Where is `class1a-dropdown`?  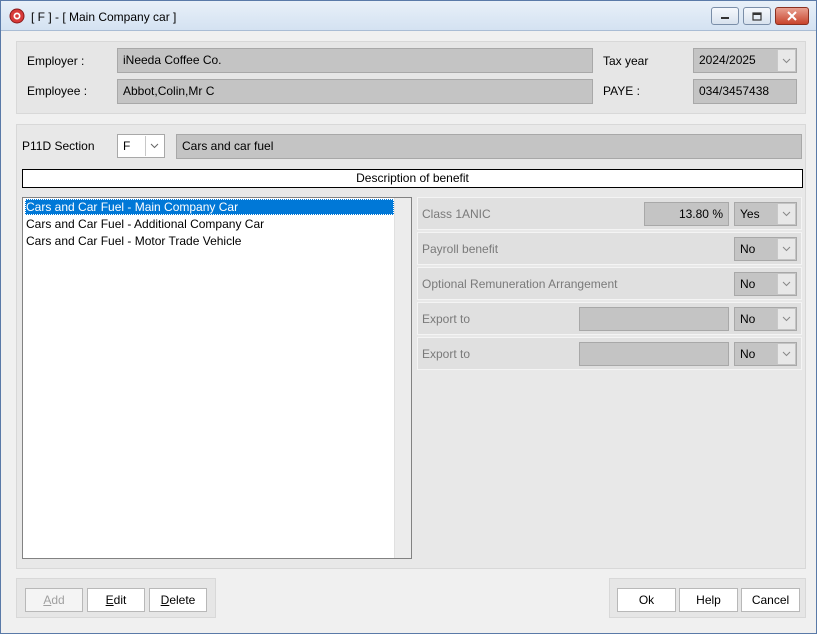 class1a-dropdown is located at coordinates (786, 214).